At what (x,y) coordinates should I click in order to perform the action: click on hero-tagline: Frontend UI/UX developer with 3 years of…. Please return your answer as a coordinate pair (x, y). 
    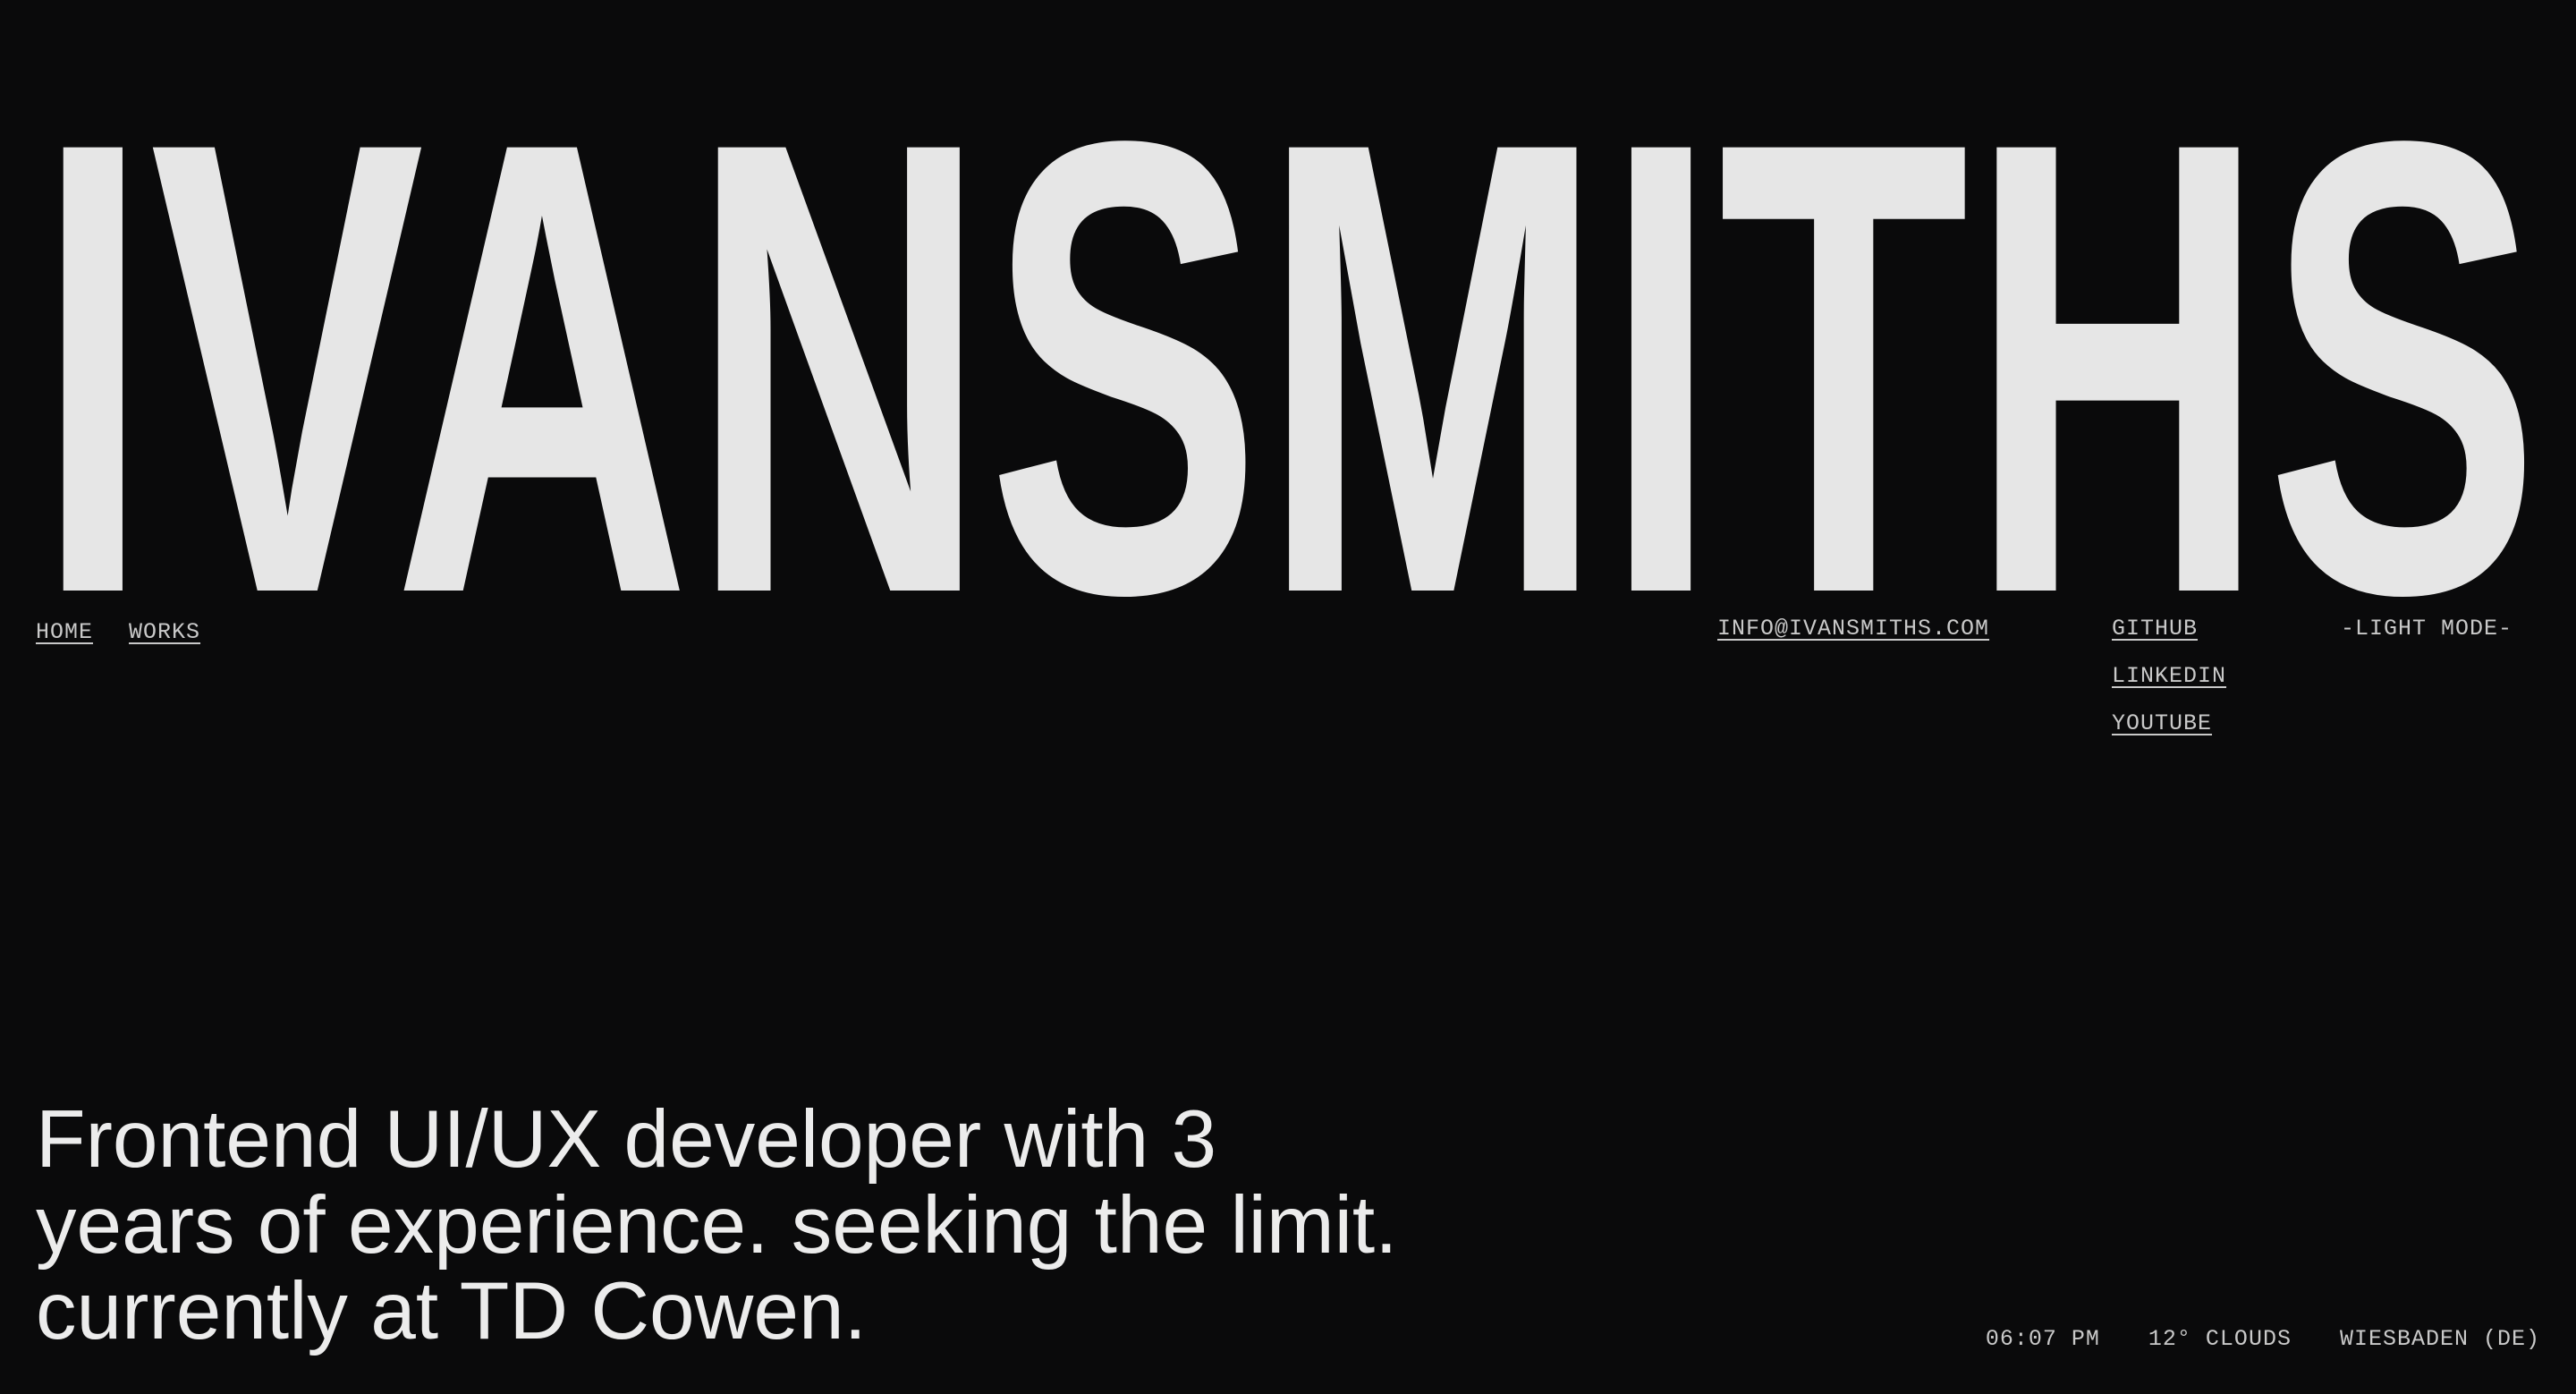
    Looking at the image, I should click on (818, 1226).